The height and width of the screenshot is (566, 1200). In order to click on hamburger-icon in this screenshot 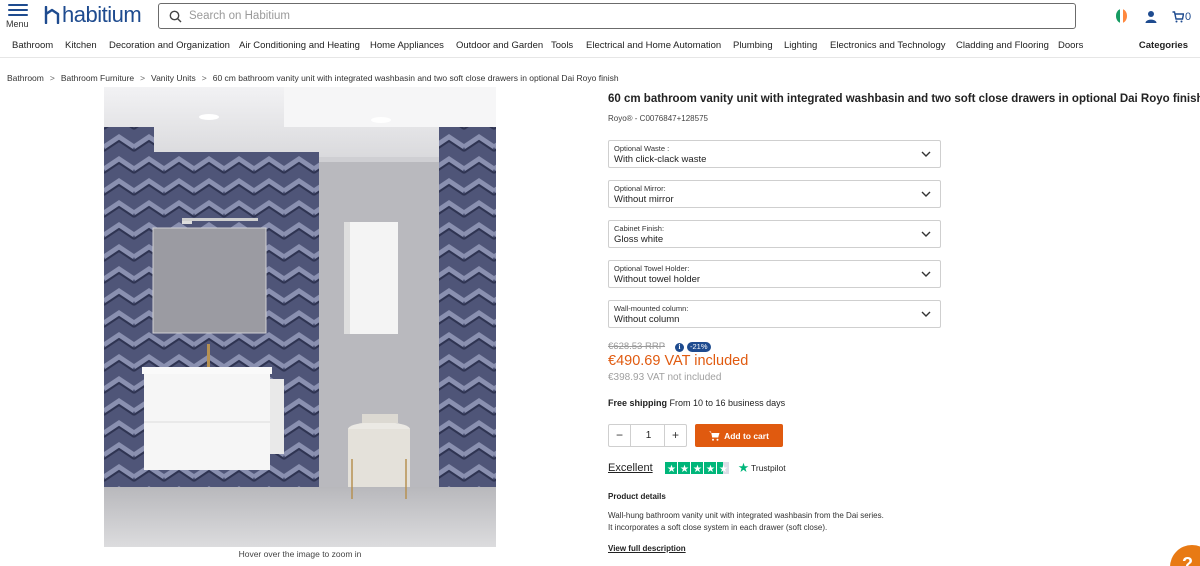, I will do `click(18, 11)`.